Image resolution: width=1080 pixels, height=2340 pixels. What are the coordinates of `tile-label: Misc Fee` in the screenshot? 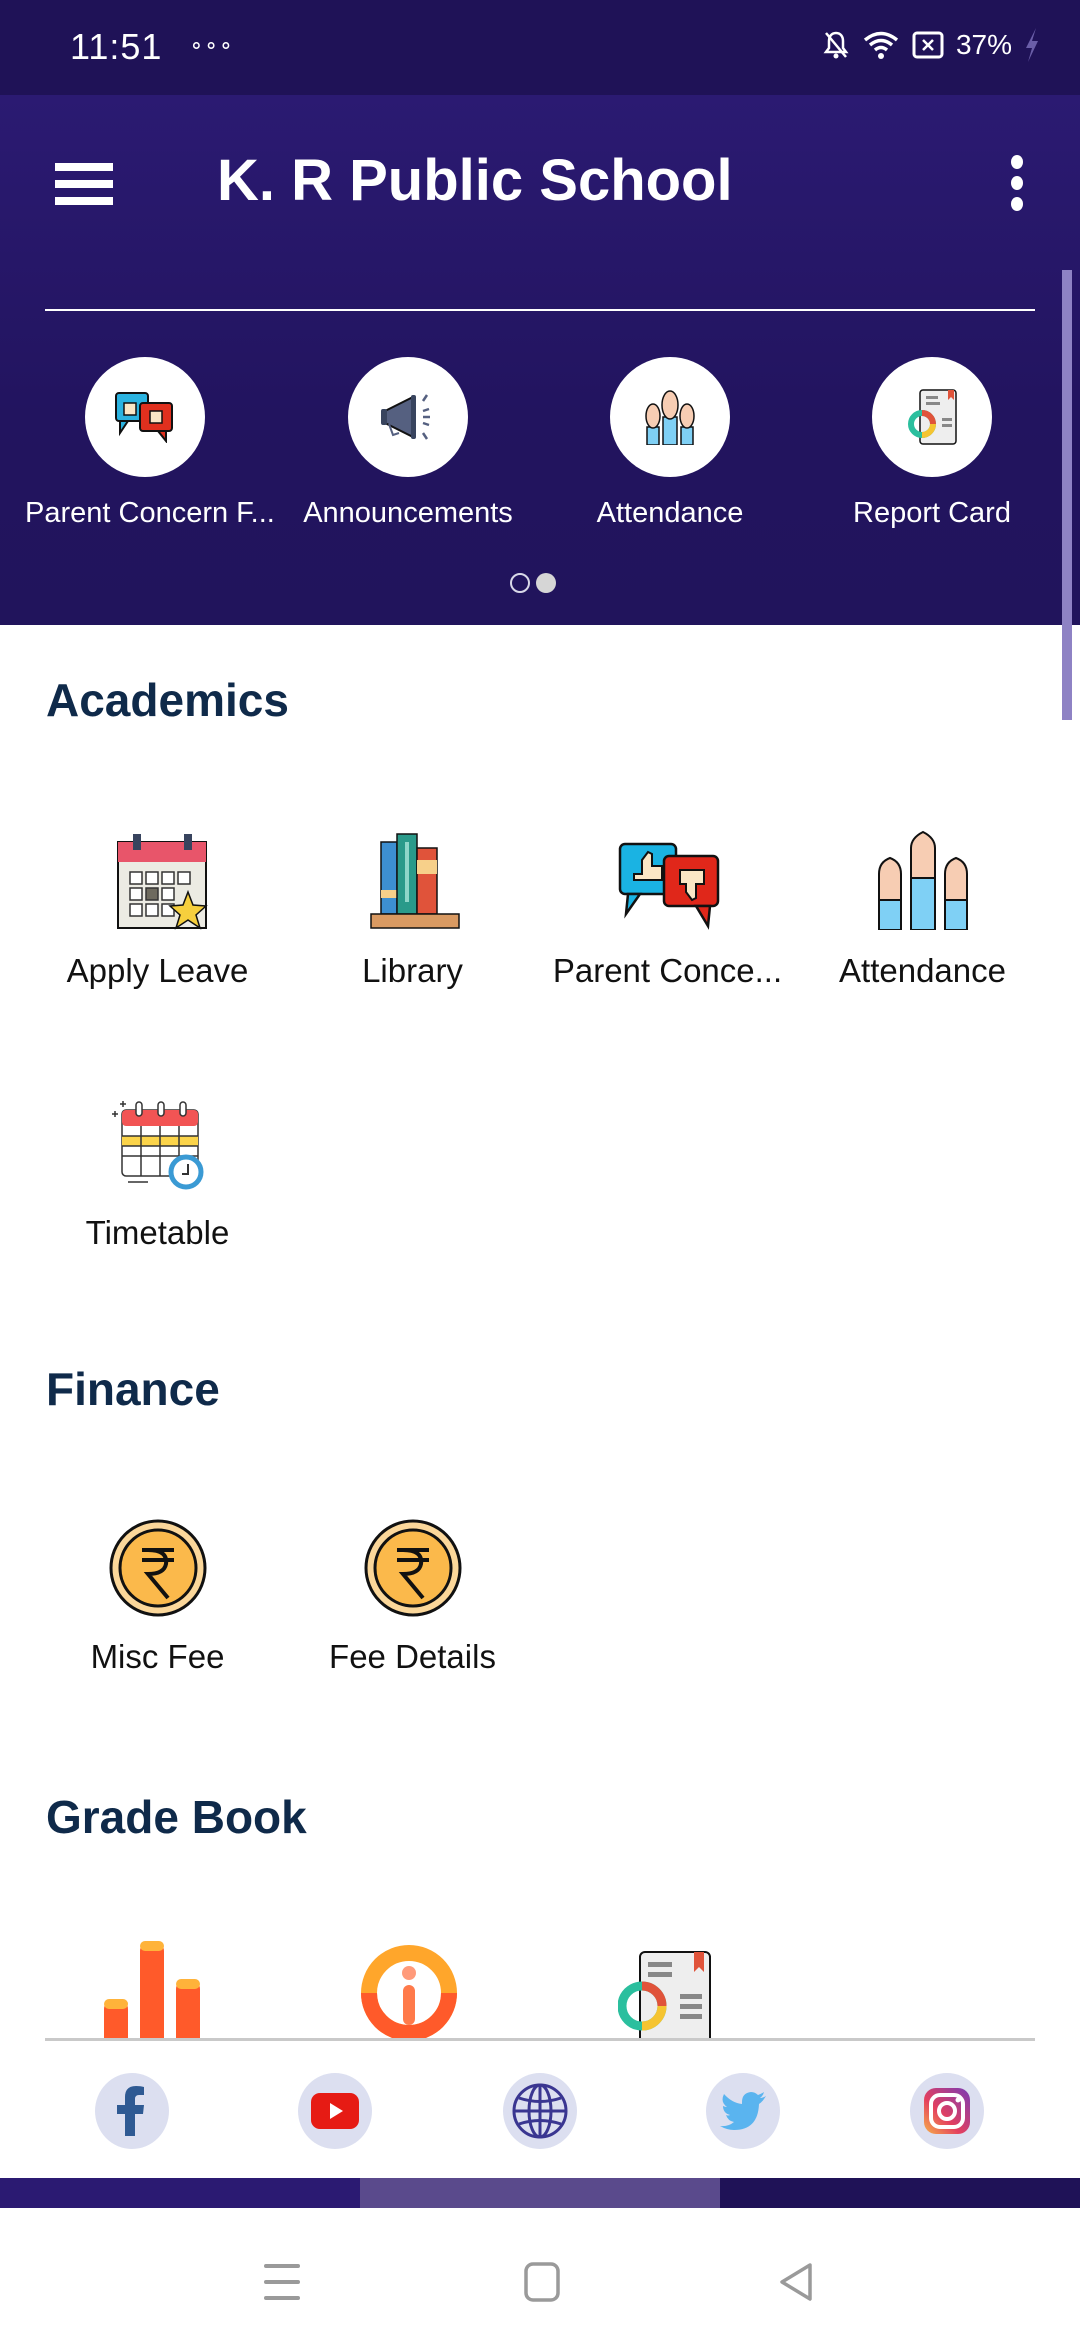 It's located at (157, 1656).